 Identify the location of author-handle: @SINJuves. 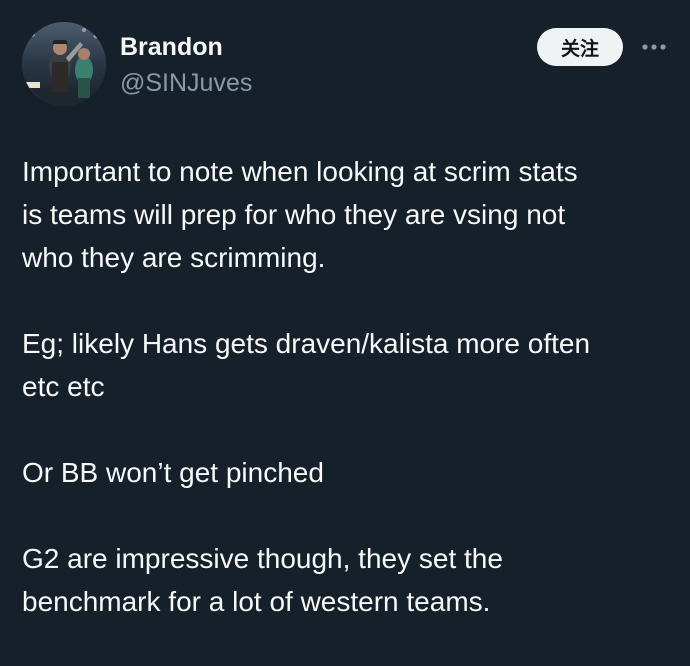
(186, 83).